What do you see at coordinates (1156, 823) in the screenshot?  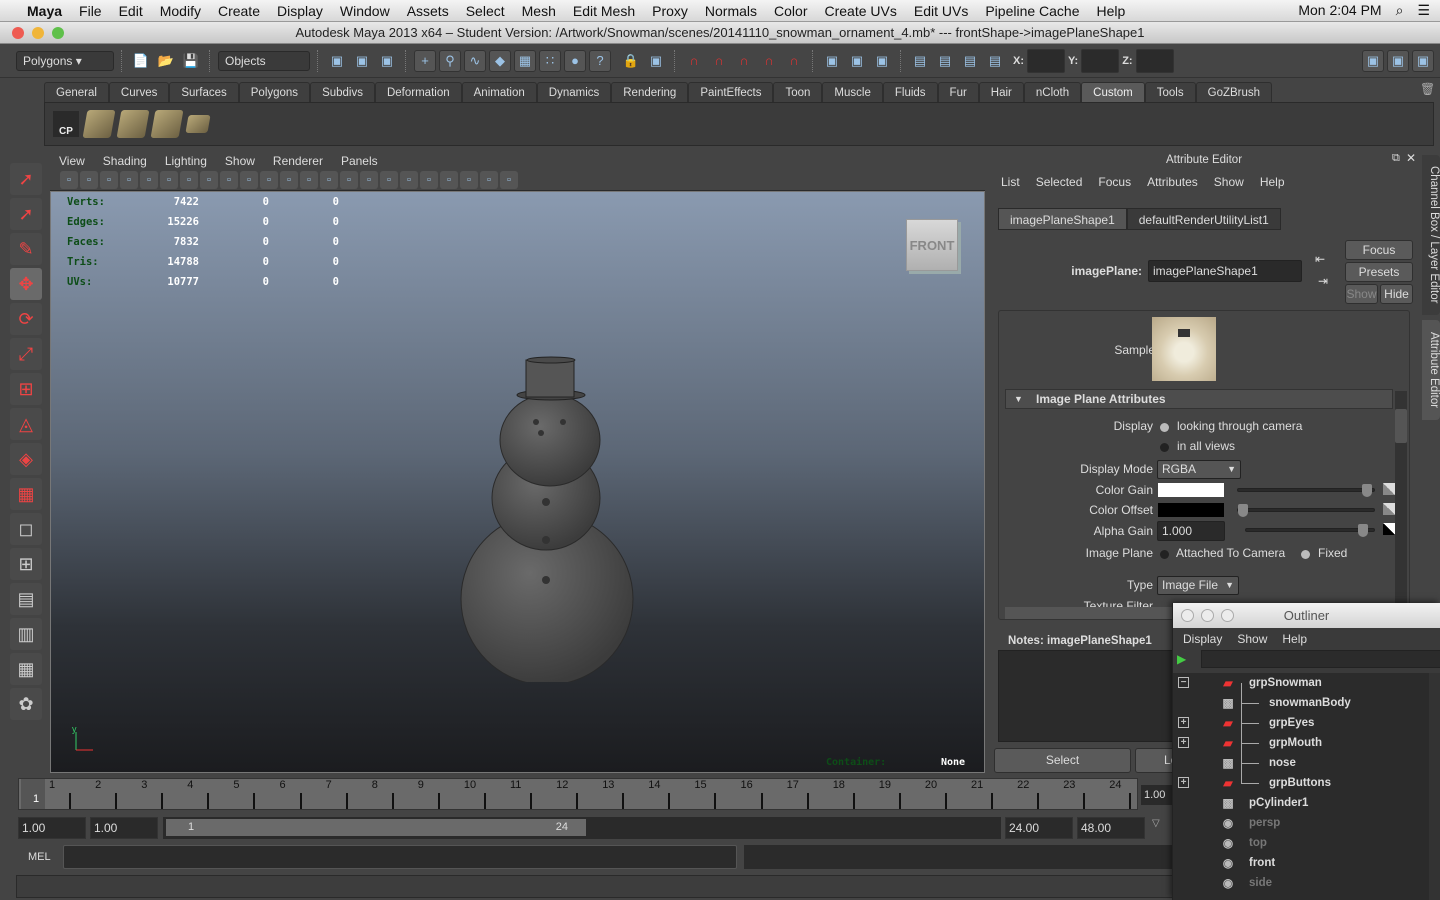 I see `playback-options-icon: ▽` at bounding box center [1156, 823].